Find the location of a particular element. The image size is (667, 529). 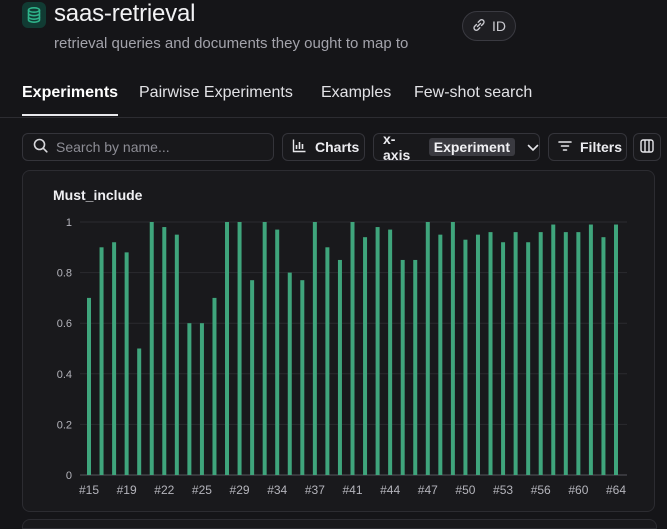

y-tick-label: 0.8 is located at coordinates (64, 274).